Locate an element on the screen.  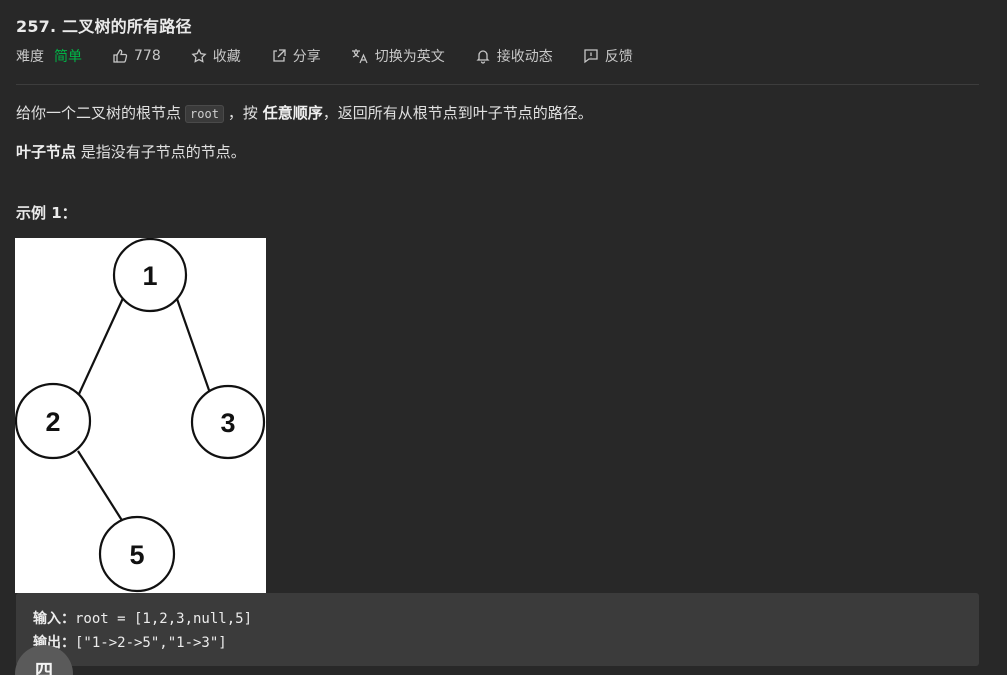
difficulty-value: 简单 is located at coordinates (68, 57).